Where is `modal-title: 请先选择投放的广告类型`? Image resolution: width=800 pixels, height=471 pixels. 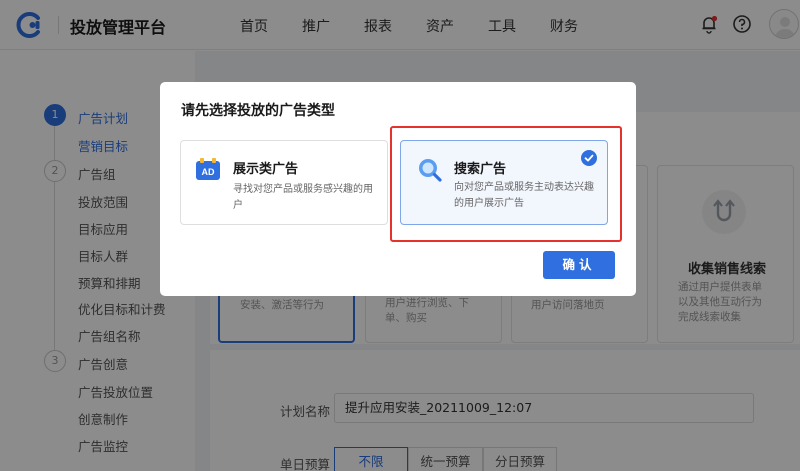 modal-title: 请先选择投放的广告类型 is located at coordinates (258, 111).